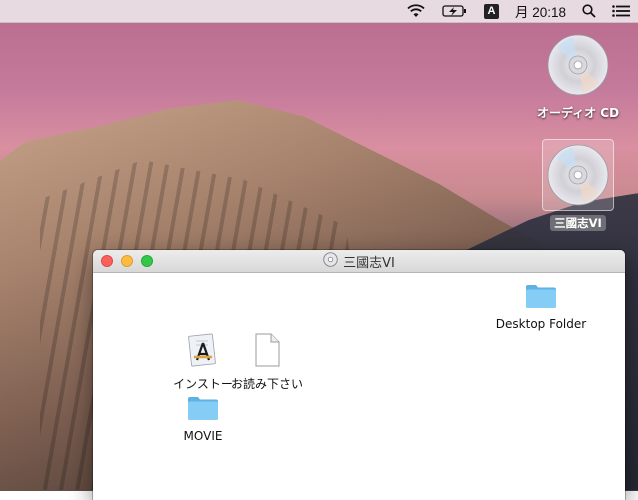  Describe the element at coordinates (578, 223) in the screenshot. I see `desktop-icon-label: 三國志VI` at that location.